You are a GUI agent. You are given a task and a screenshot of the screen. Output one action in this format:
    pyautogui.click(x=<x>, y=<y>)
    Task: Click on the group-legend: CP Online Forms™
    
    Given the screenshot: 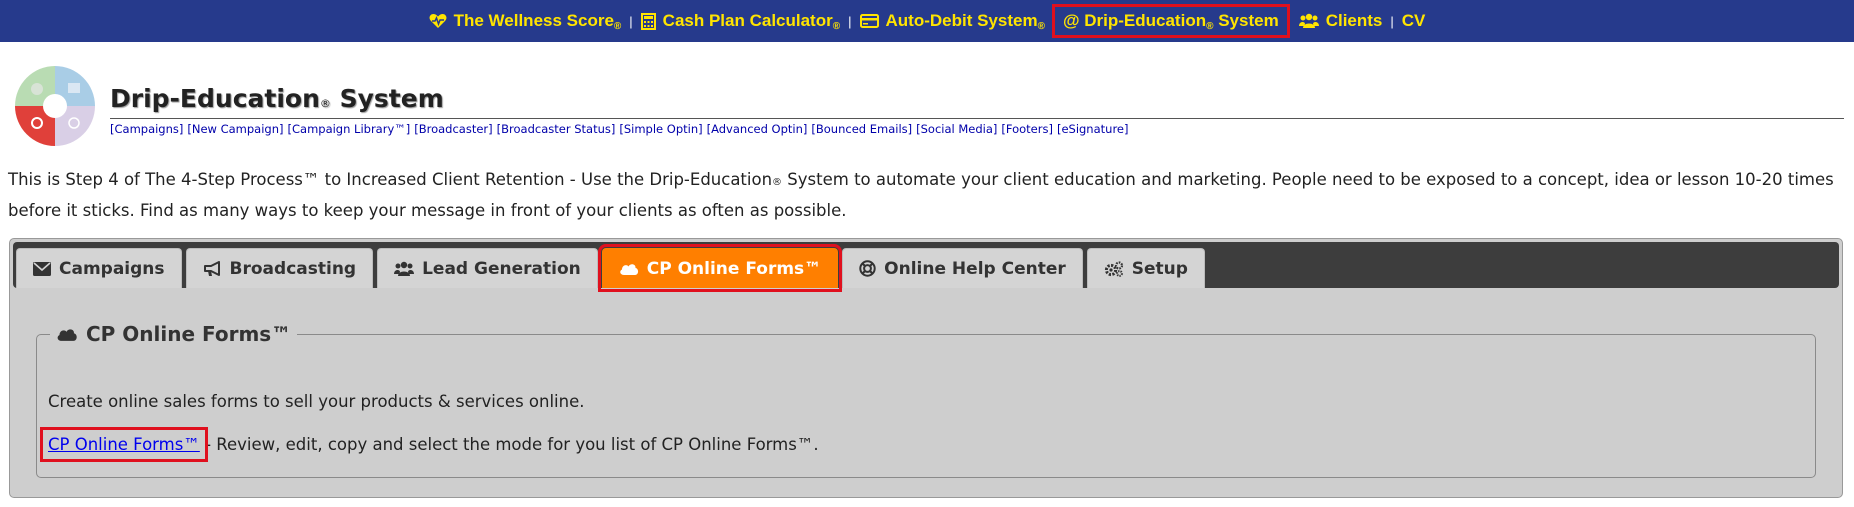 What is the action you would take?
    pyautogui.click(x=173, y=334)
    